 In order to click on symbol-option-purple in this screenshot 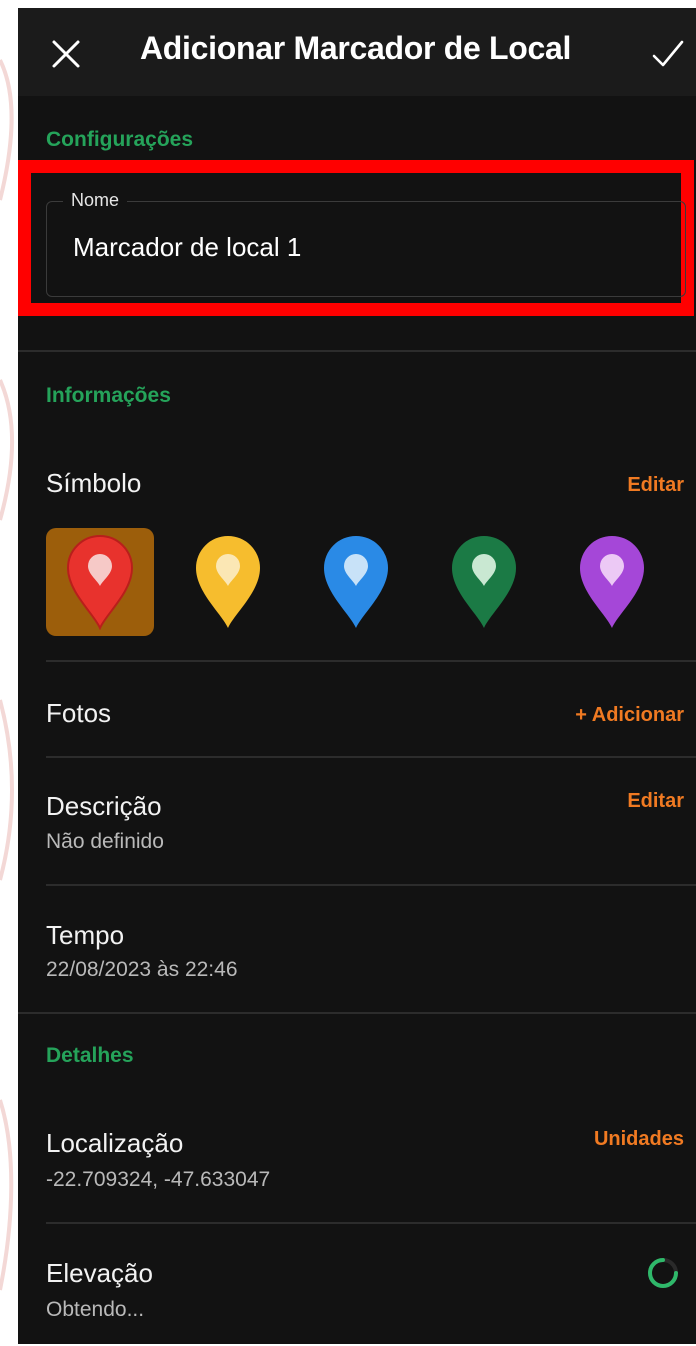, I will do `click(612, 582)`.